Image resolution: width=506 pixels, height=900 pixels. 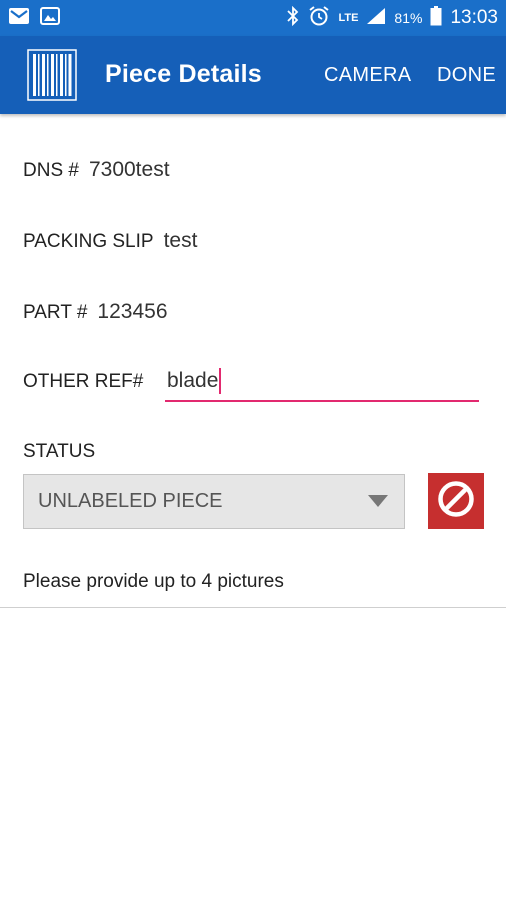 I want to click on prohibit-icon, so click(x=456, y=501).